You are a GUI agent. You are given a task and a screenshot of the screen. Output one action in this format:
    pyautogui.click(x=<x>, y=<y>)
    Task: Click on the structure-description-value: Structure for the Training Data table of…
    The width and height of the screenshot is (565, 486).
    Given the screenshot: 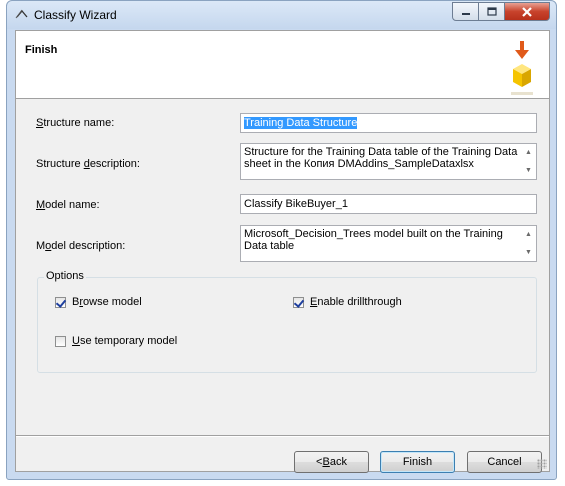 What is the action you would take?
    pyautogui.click(x=381, y=158)
    